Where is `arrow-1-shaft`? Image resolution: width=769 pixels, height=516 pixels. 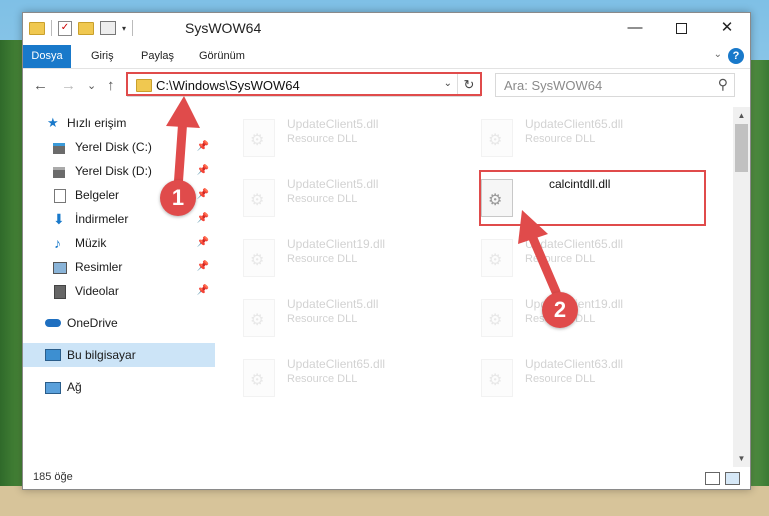 arrow-1-shaft is located at coordinates (180, 153).